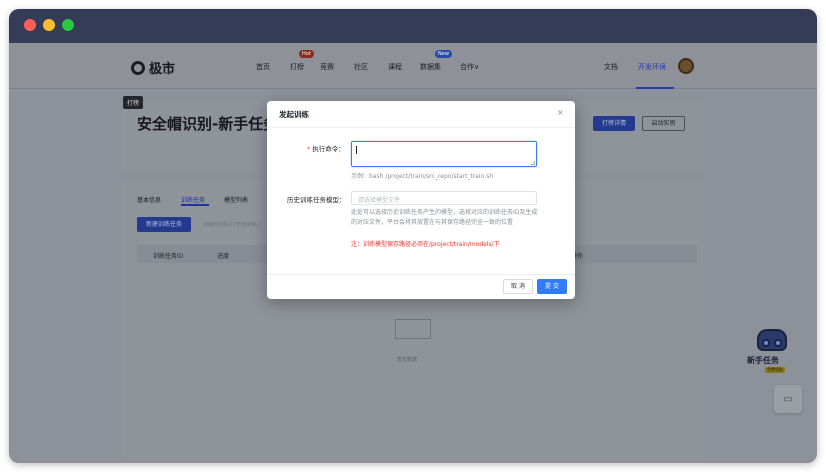  What do you see at coordinates (208, 124) in the screenshot?
I see `page-title: 安全帽识别-新手任务` at bounding box center [208, 124].